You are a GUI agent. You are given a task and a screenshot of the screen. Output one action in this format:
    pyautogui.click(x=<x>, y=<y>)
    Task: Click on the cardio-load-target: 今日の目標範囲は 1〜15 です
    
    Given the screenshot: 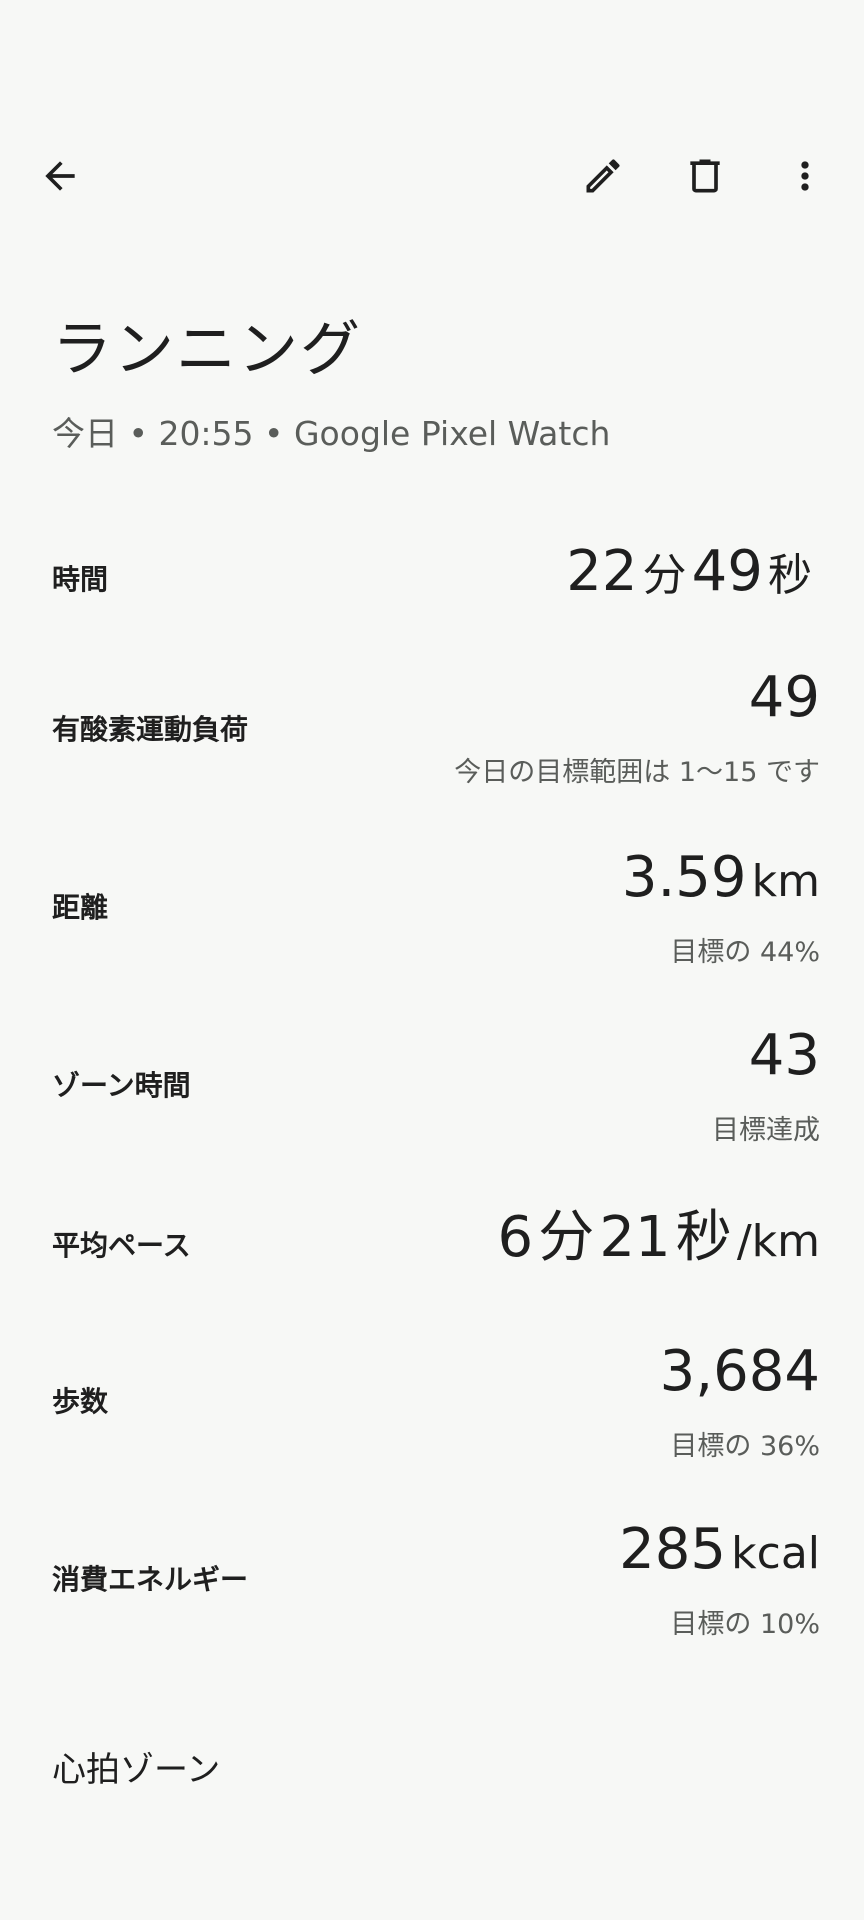 What is the action you would take?
    pyautogui.click(x=637, y=772)
    